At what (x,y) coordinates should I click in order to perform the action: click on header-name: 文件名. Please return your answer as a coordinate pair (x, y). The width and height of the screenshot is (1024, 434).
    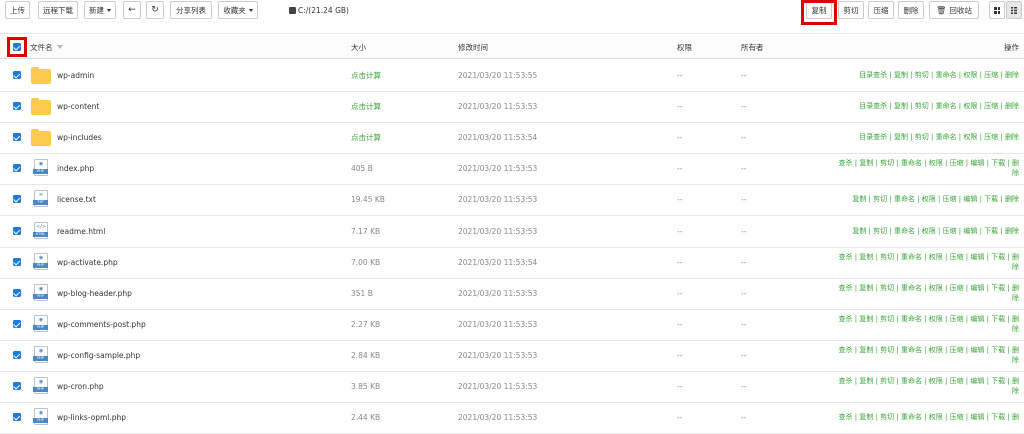
    Looking at the image, I should click on (46, 47).